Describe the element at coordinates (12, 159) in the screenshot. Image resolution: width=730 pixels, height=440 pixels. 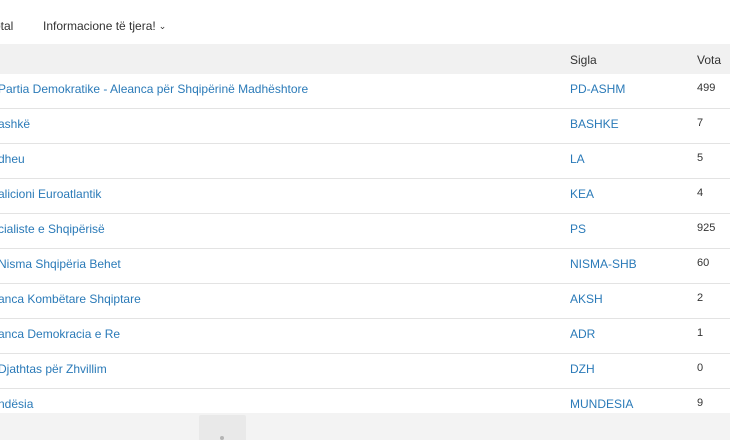
I see `party-name-link: dheu` at that location.